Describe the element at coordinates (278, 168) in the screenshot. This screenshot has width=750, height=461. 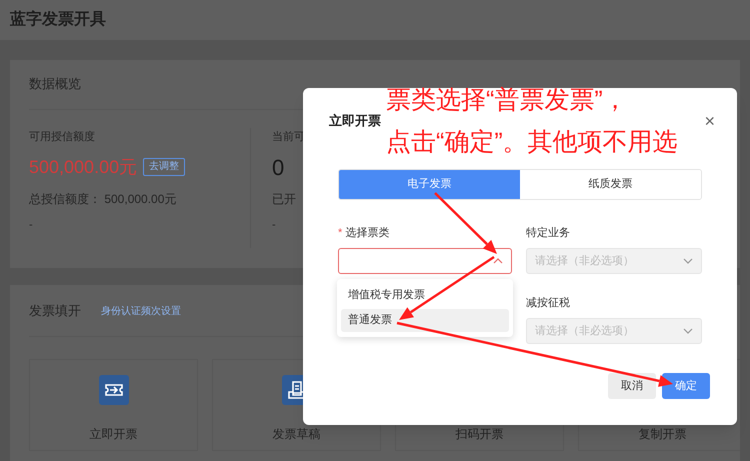
I see `stat-value: 0` at that location.